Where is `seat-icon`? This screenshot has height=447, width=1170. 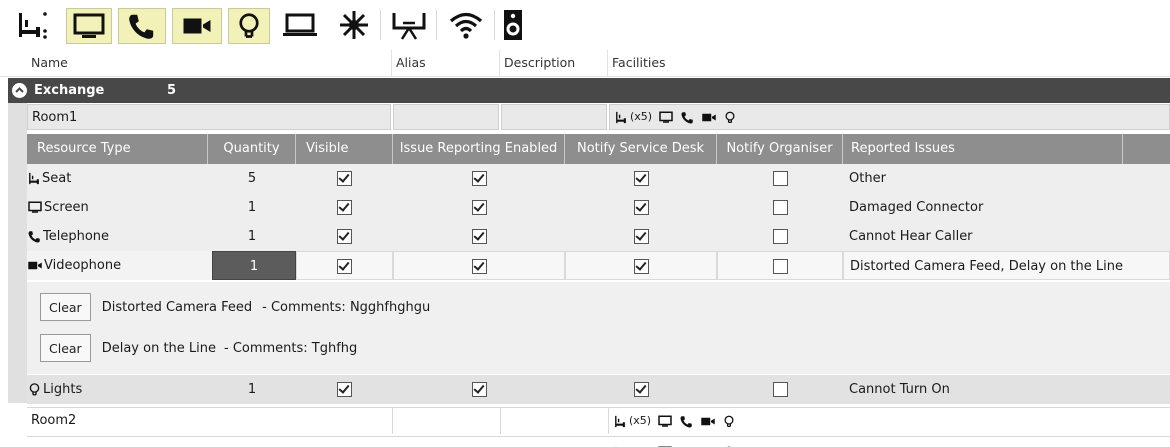
seat-icon is located at coordinates (620, 421).